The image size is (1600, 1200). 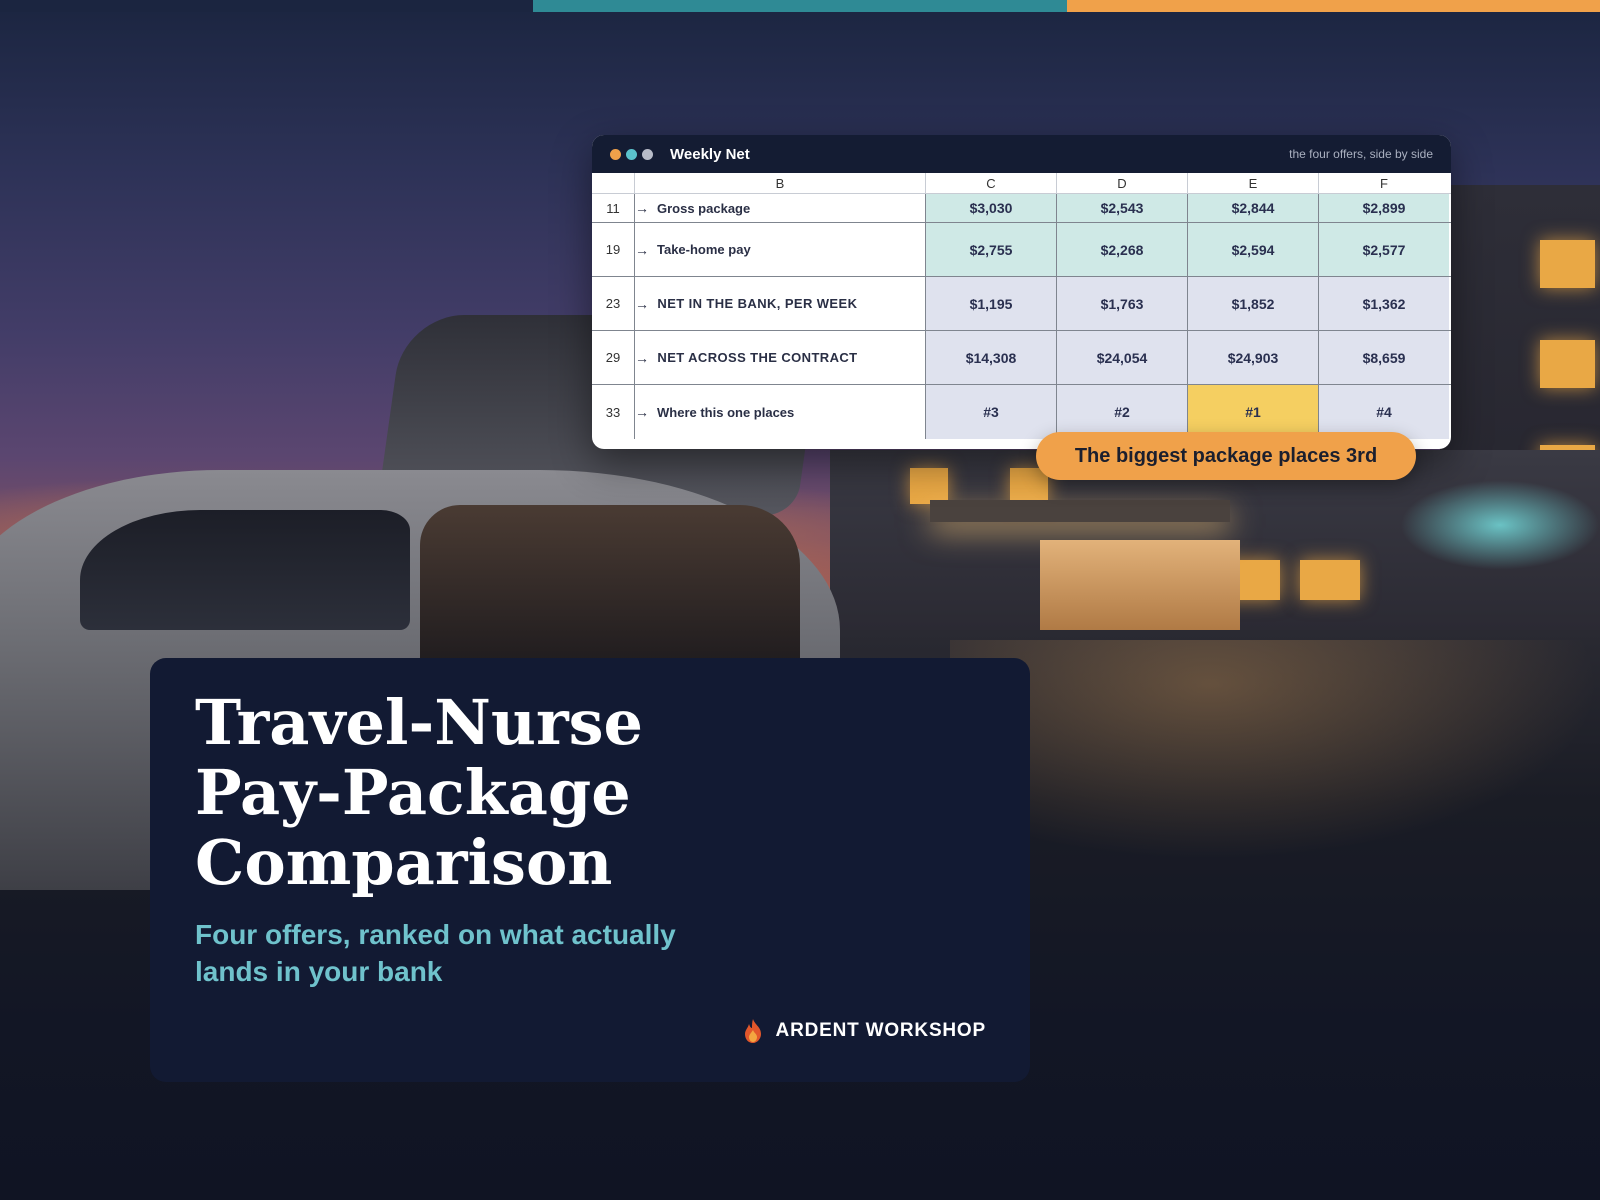 What do you see at coordinates (1253, 303) in the screenshot?
I see `value-cell: $1,852` at bounding box center [1253, 303].